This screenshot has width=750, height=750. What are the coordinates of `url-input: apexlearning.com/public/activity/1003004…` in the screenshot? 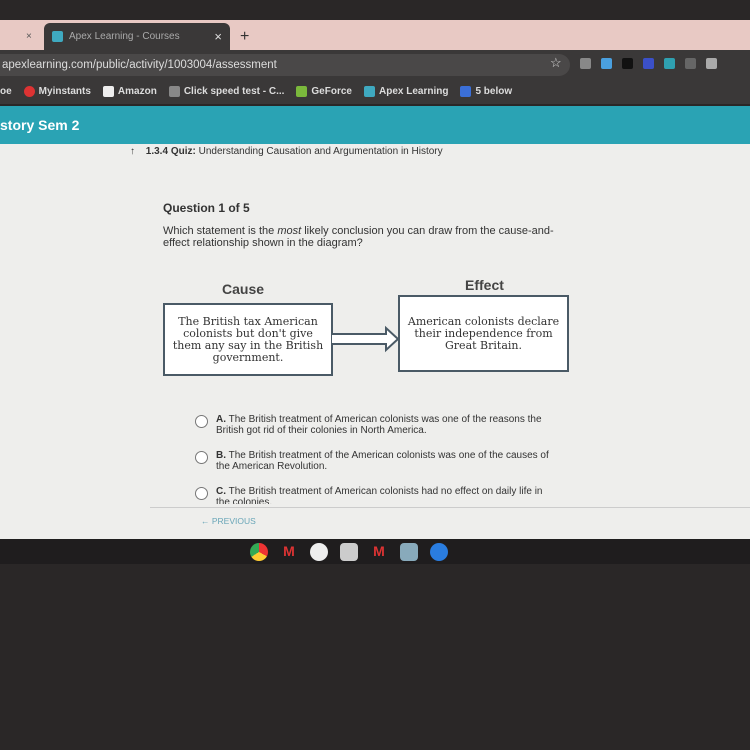 It's located at (285, 65).